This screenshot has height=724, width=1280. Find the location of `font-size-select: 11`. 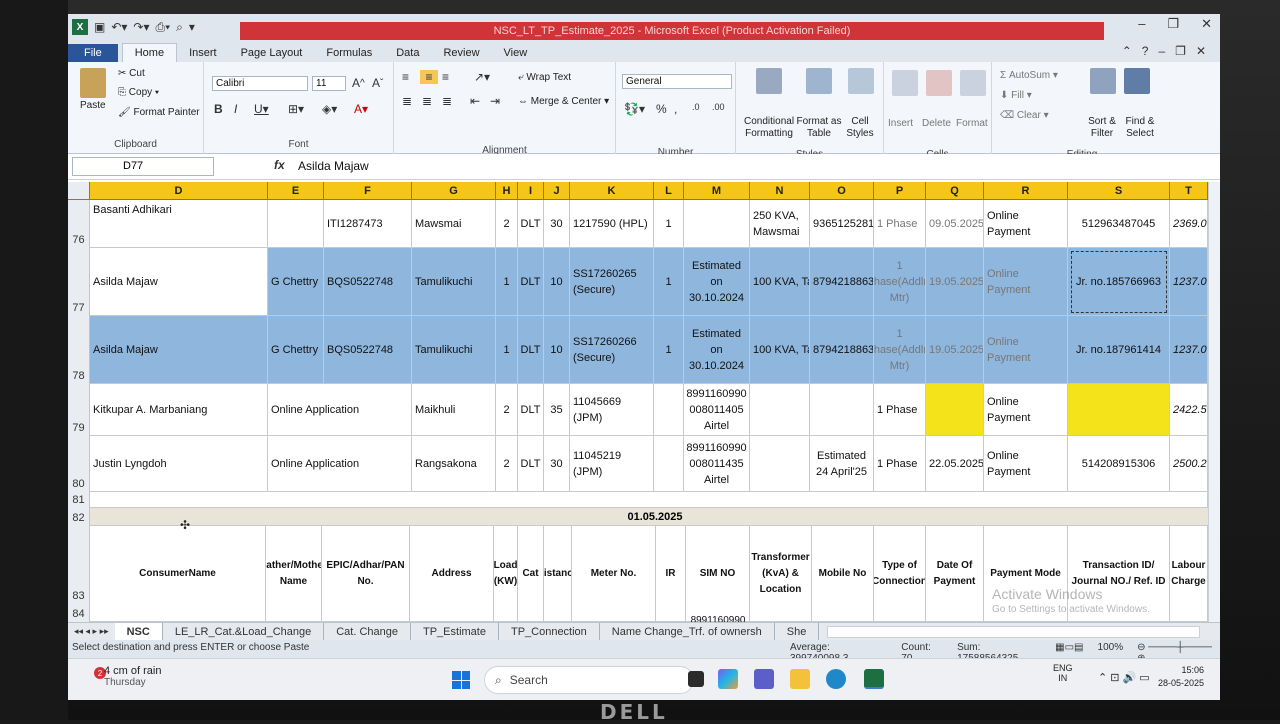

font-size-select: 11 is located at coordinates (329, 83).